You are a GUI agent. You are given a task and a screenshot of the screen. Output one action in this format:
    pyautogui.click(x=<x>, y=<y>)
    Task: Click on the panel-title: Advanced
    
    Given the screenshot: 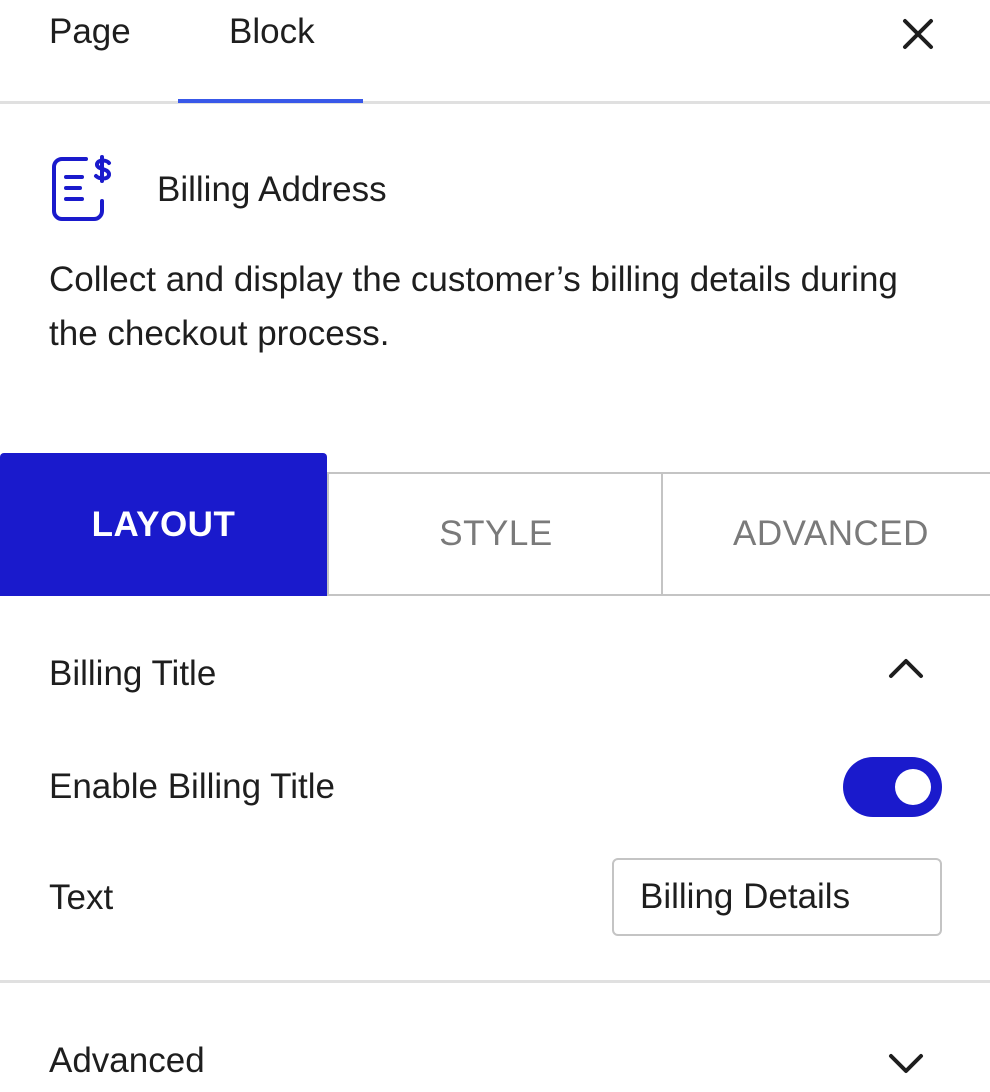 What is the action you would take?
    pyautogui.click(x=127, y=1060)
    